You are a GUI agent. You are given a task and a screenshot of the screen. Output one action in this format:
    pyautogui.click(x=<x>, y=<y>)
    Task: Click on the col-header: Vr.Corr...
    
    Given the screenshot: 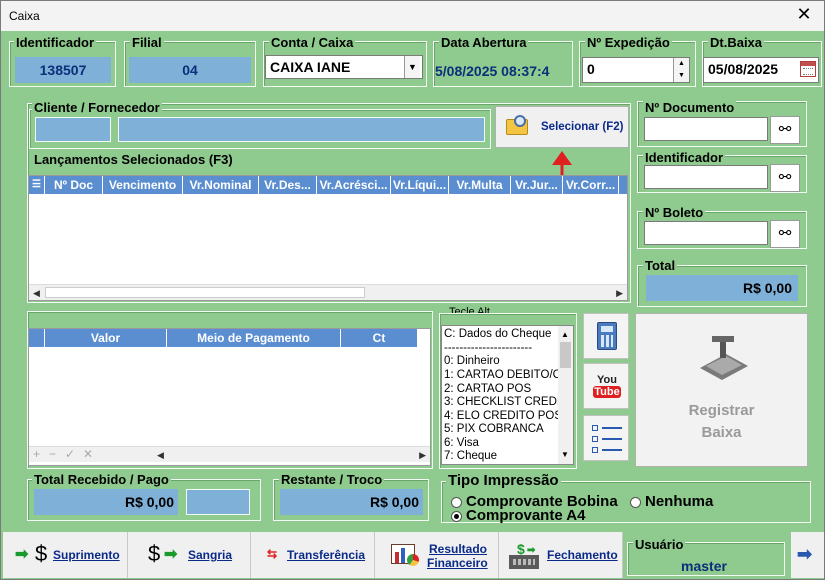 What is the action you would take?
    pyautogui.click(x=591, y=185)
    